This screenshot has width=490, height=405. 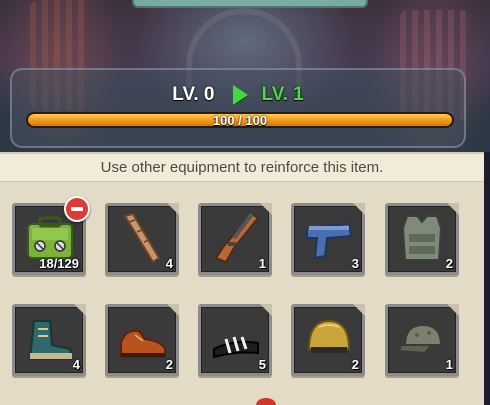 What do you see at coordinates (487, 278) in the screenshot?
I see `right-edge-strip` at bounding box center [487, 278].